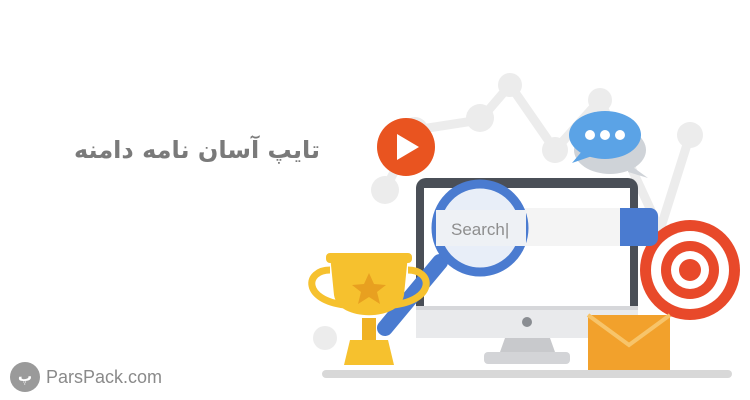  I want to click on parspack-logo-icon: پ, so click(25, 377).